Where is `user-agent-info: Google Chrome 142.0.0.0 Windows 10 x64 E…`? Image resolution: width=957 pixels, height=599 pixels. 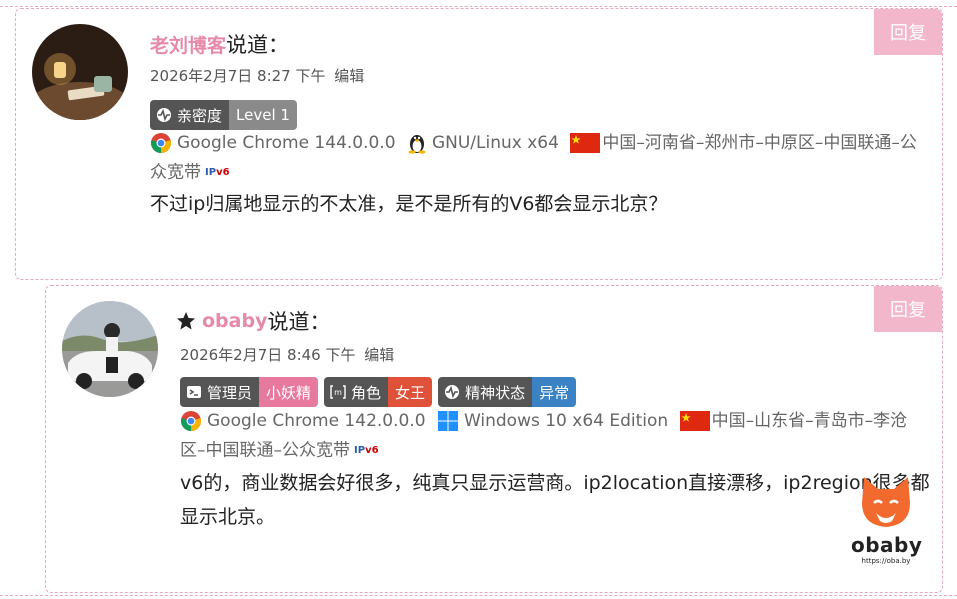
user-agent-info: Google Chrome 142.0.0.0 Windows 10 x64 E… is located at coordinates (550, 436).